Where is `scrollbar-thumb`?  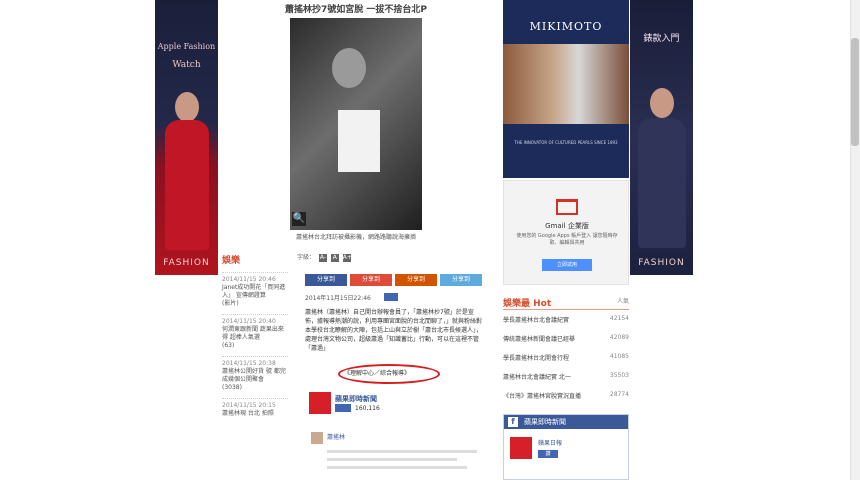 scrollbar-thumb is located at coordinates (855, 92).